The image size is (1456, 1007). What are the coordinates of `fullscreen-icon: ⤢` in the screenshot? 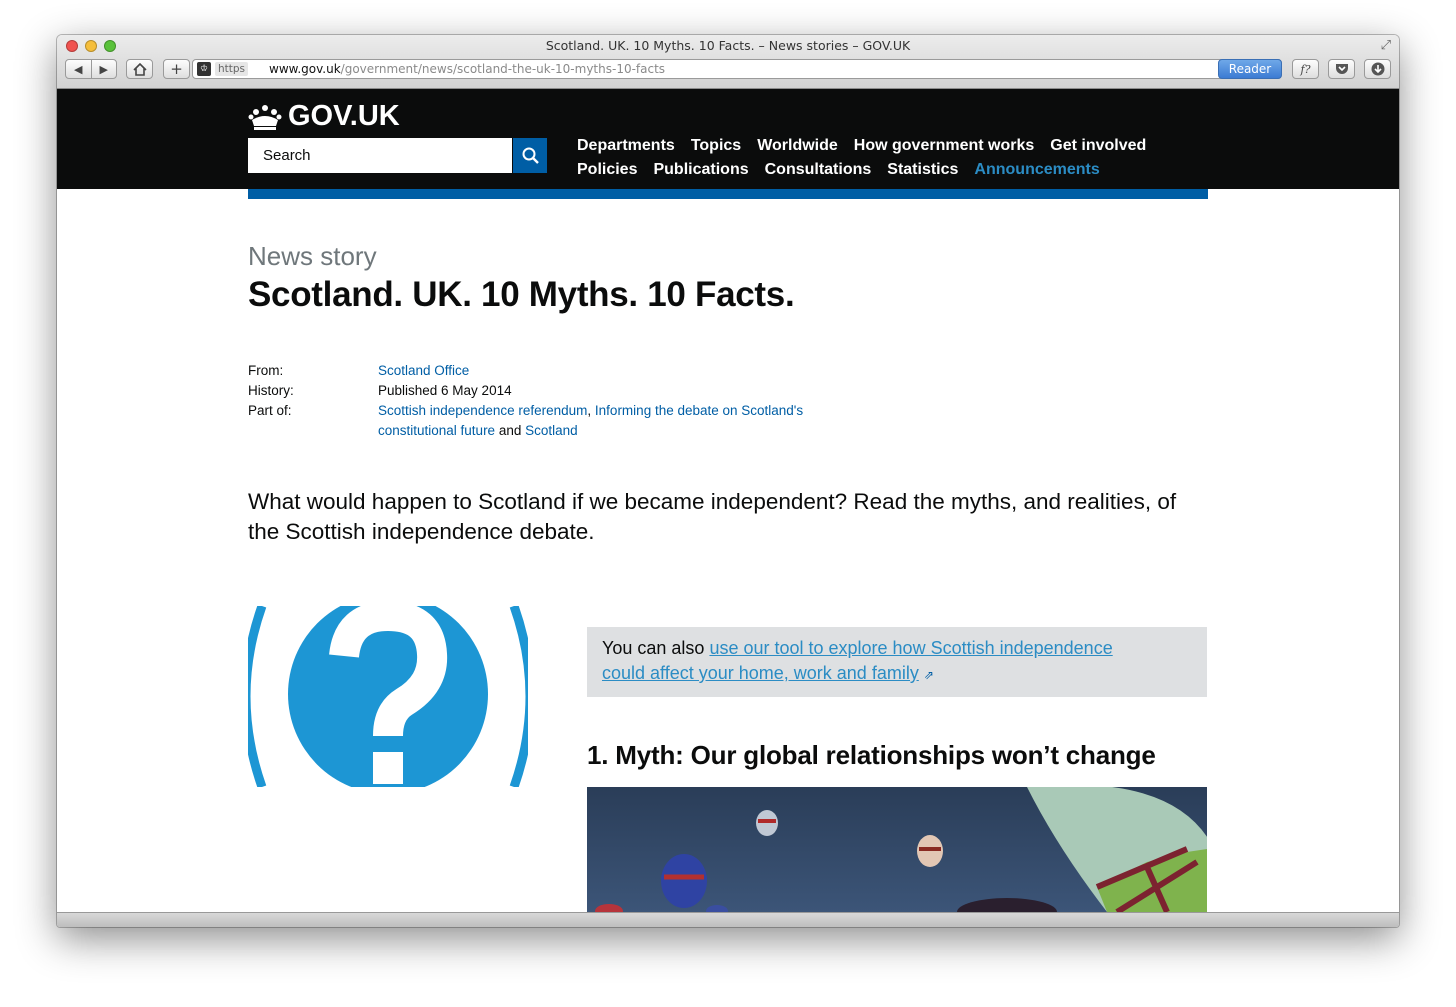 It's located at (1386, 45).